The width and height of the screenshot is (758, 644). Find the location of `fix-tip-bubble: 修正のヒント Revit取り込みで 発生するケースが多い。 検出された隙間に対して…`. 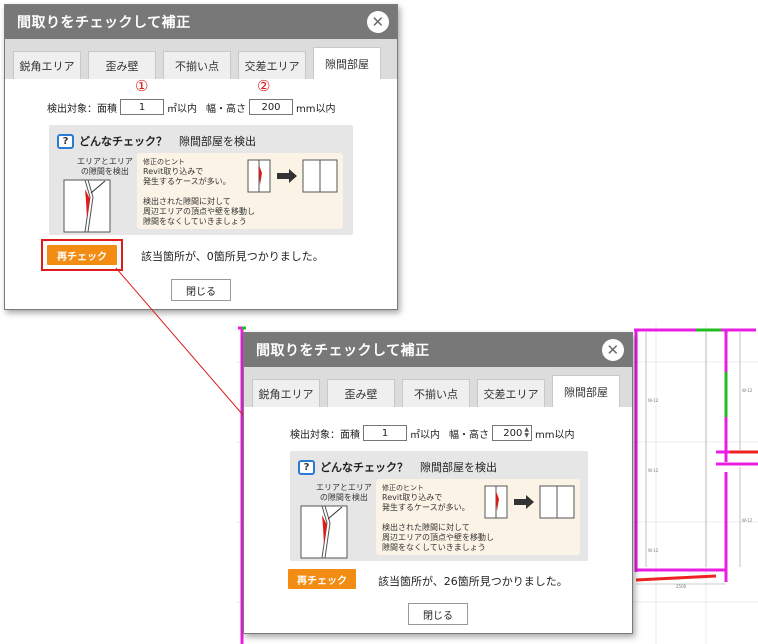

fix-tip-bubble: 修正のヒント Revit取り込みで 発生するケースが多い。 検出された隙間に対して… is located at coordinates (478, 517).